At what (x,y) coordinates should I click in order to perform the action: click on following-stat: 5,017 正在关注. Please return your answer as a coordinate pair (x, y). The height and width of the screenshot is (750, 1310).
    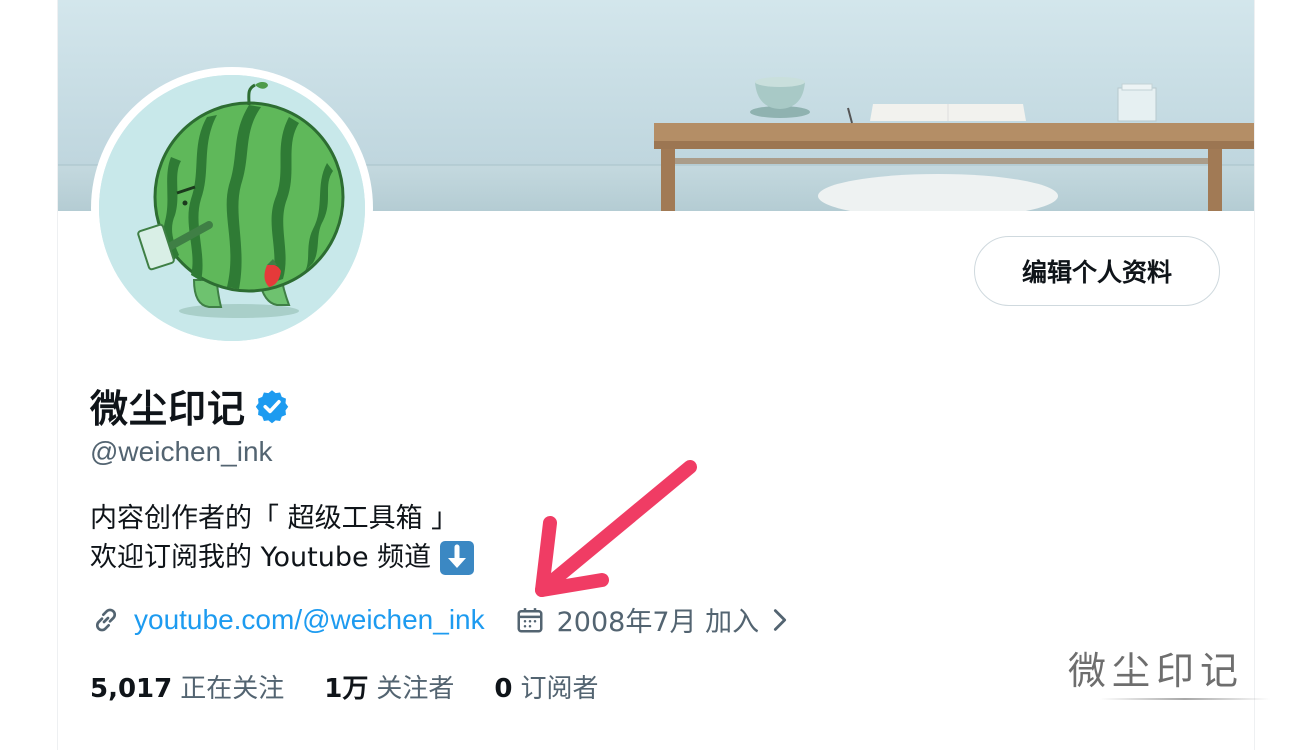
    Looking at the image, I should click on (187, 686).